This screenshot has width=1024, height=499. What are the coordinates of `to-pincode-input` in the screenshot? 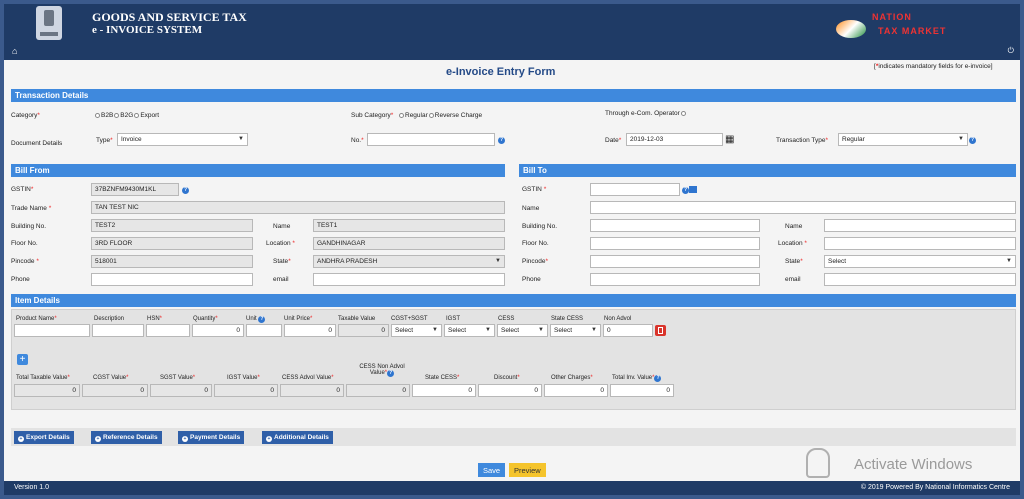 It's located at (675, 261).